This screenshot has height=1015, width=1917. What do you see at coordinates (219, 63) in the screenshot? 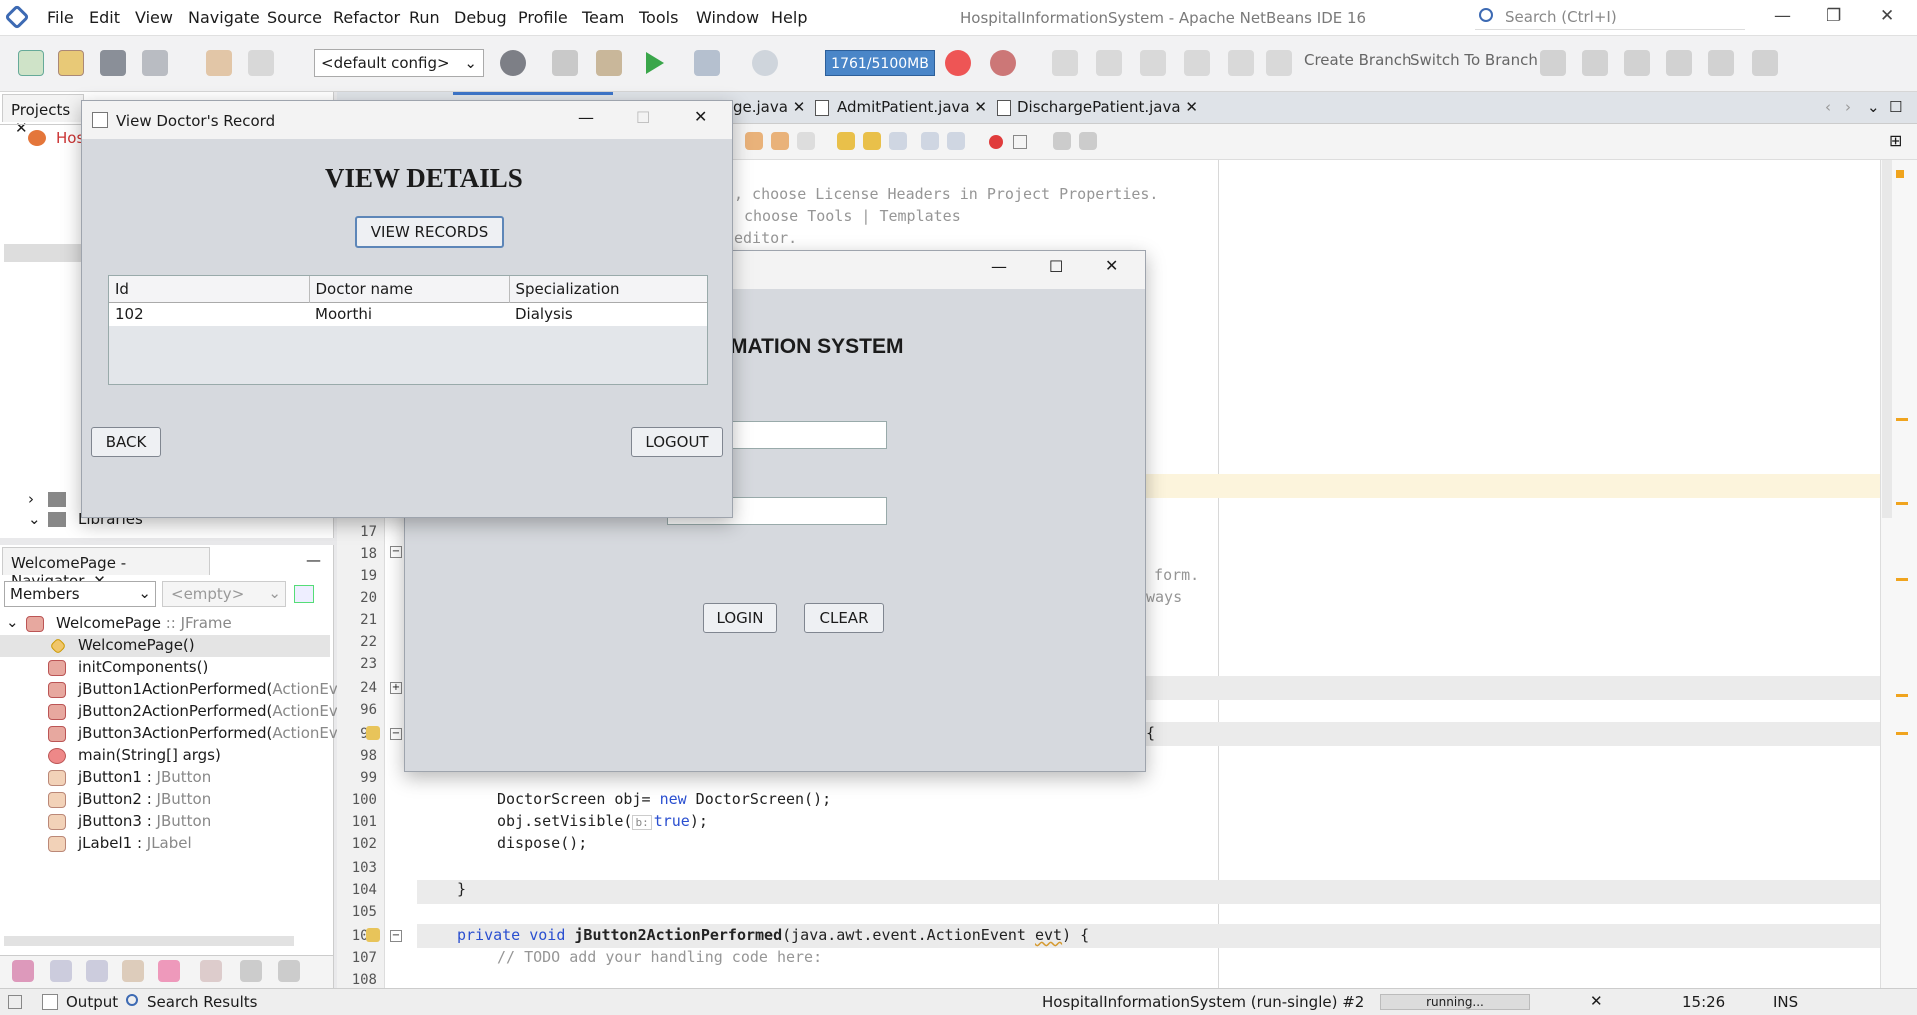
I see `undo-icon` at bounding box center [219, 63].